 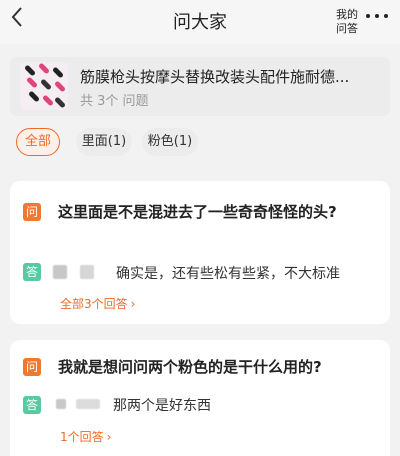 What do you see at coordinates (38, 142) in the screenshot?
I see `filter-all: 全部` at bounding box center [38, 142].